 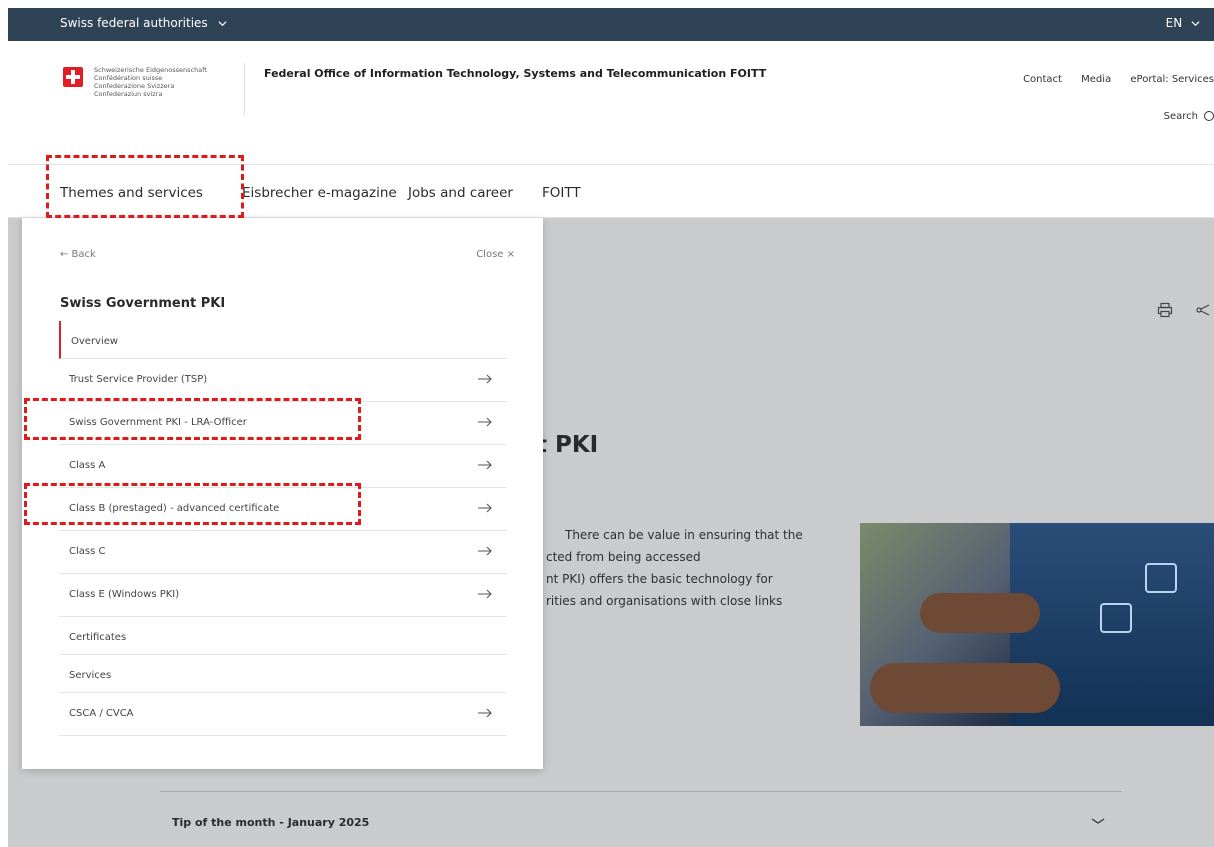 I want to click on nav-eisbrecher-e-magazine: Eisbrecher e-magazine, so click(x=319, y=193).